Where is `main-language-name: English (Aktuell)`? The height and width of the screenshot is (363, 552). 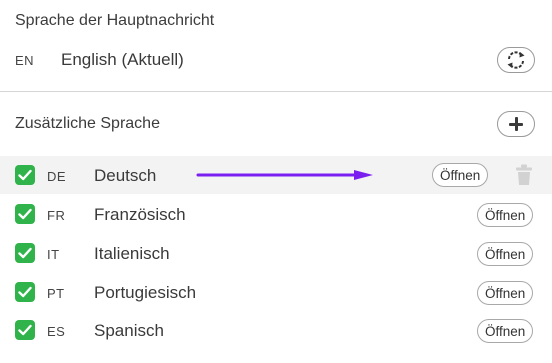
main-language-name: English (Aktuell) is located at coordinates (122, 59).